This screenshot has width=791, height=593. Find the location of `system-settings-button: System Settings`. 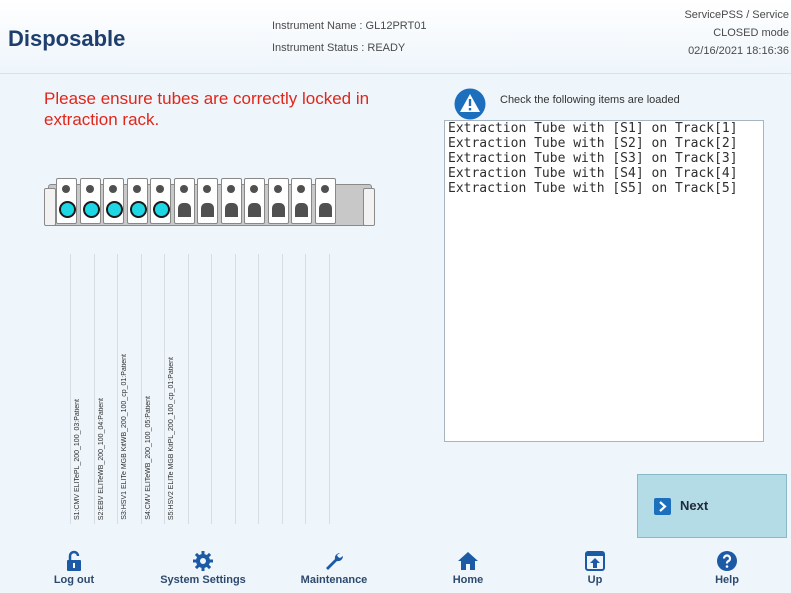

system-settings-button: System Settings is located at coordinates (203, 571).